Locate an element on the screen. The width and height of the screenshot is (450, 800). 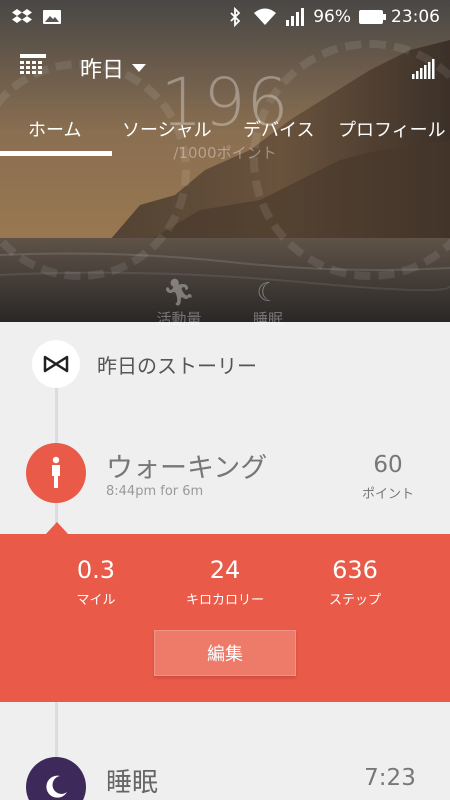
running-icon: 🏃︎ is located at coordinates (179, 293).